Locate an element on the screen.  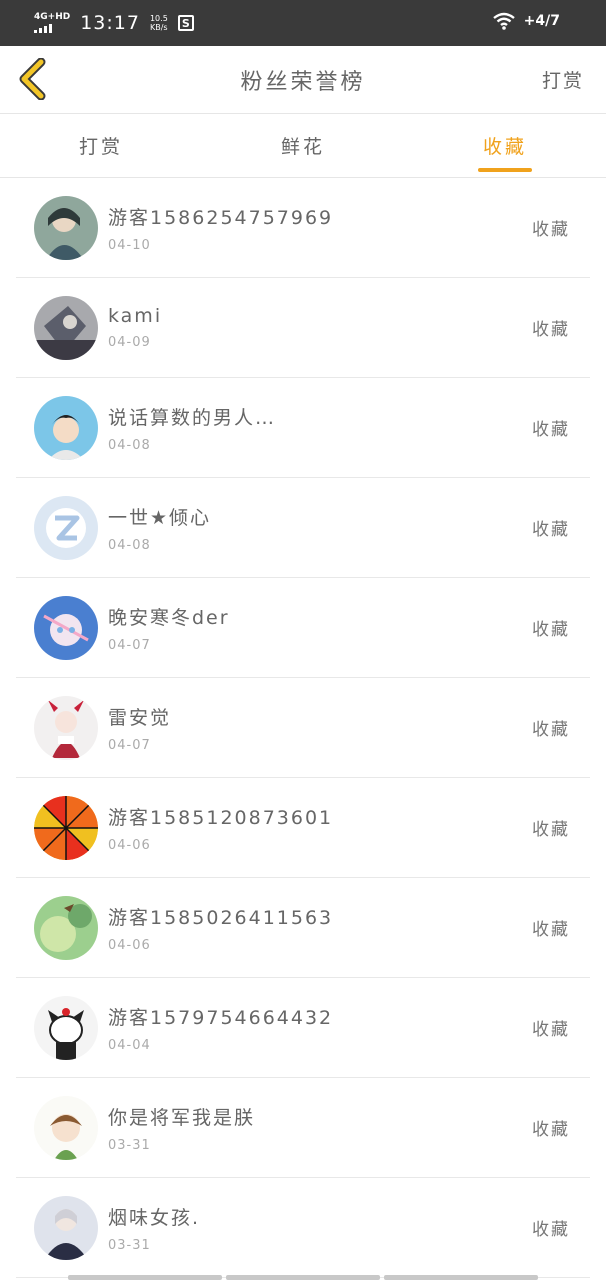
network-speed-unit: KB/s is located at coordinates (158, 27).